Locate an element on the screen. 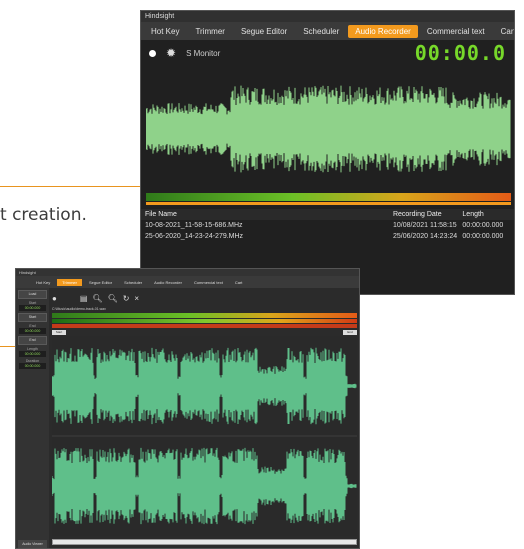  close-icon: × is located at coordinates (136, 298).